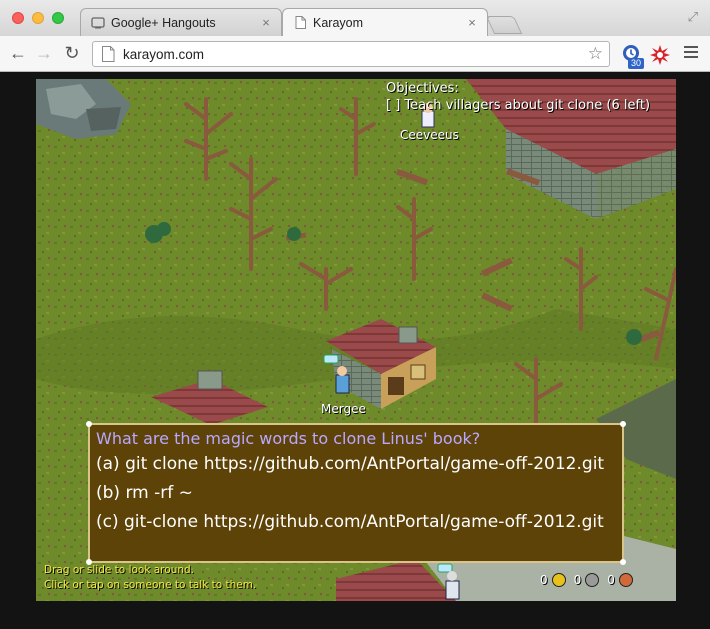 The width and height of the screenshot is (710, 629). Describe the element at coordinates (108, 54) in the screenshot. I see `page-icon` at that location.